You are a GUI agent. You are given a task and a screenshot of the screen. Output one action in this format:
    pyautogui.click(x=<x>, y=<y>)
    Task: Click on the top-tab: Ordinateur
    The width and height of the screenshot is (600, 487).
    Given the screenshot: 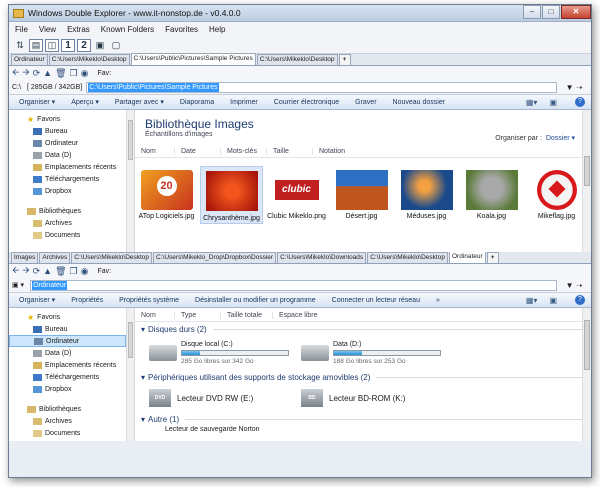 What is the action you would take?
    pyautogui.click(x=29, y=59)
    